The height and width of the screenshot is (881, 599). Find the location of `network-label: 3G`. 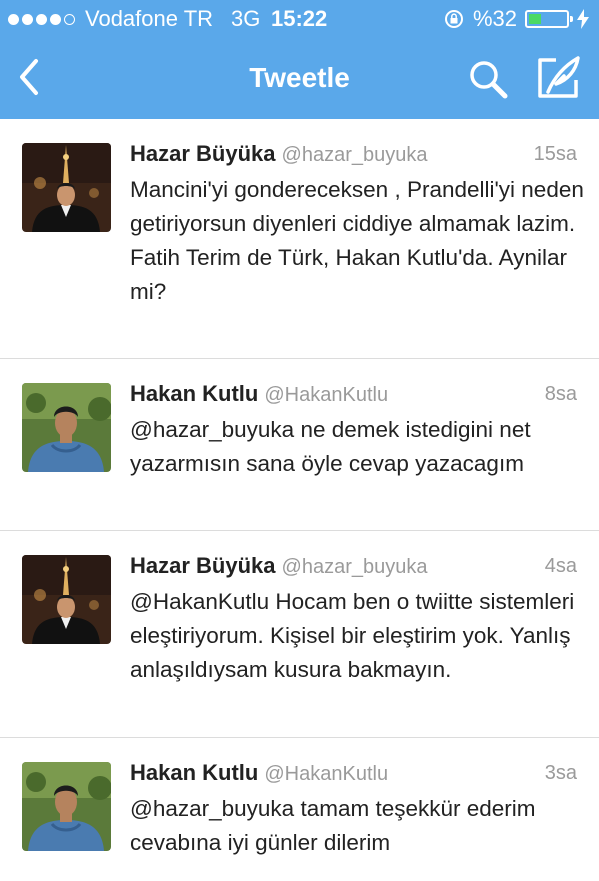

network-label: 3G is located at coordinates (246, 18).